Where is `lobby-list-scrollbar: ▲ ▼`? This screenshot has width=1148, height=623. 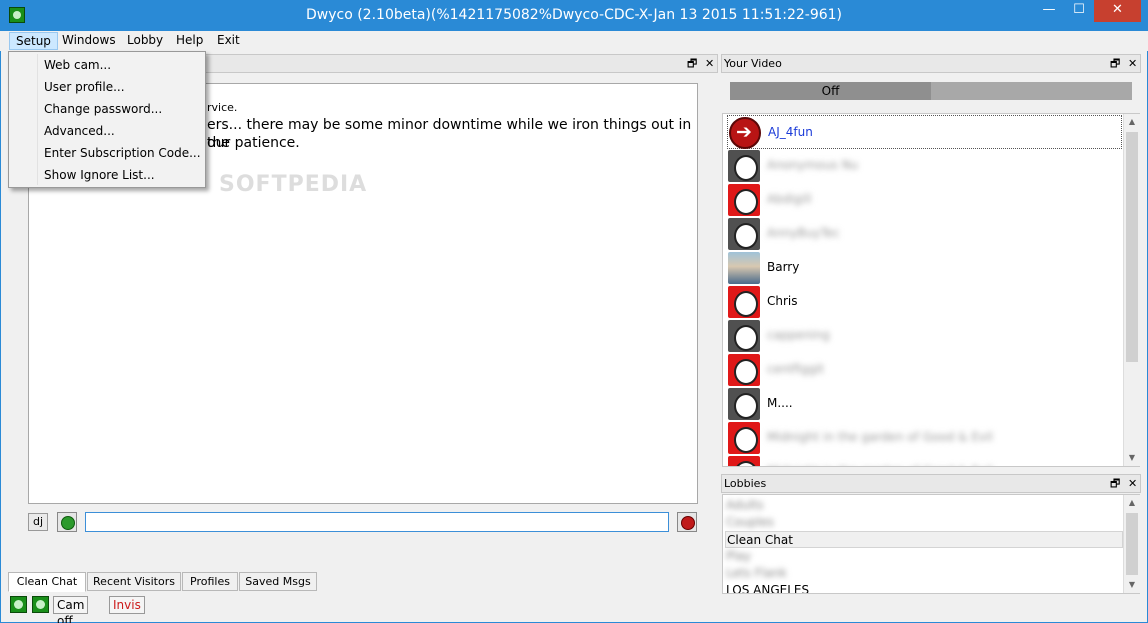 lobby-list-scrollbar: ▲ ▼ is located at coordinates (1131, 544).